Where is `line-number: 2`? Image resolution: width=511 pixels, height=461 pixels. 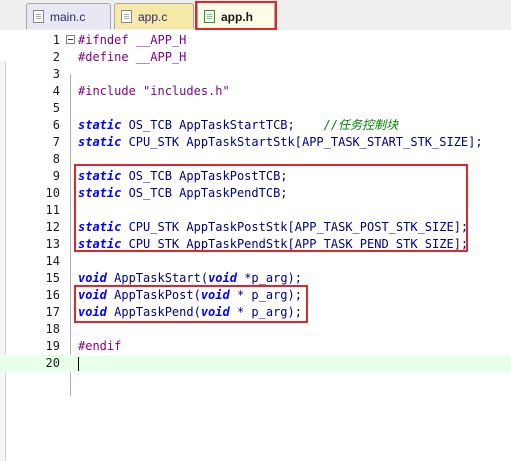
line-number: 2 is located at coordinates (56, 57).